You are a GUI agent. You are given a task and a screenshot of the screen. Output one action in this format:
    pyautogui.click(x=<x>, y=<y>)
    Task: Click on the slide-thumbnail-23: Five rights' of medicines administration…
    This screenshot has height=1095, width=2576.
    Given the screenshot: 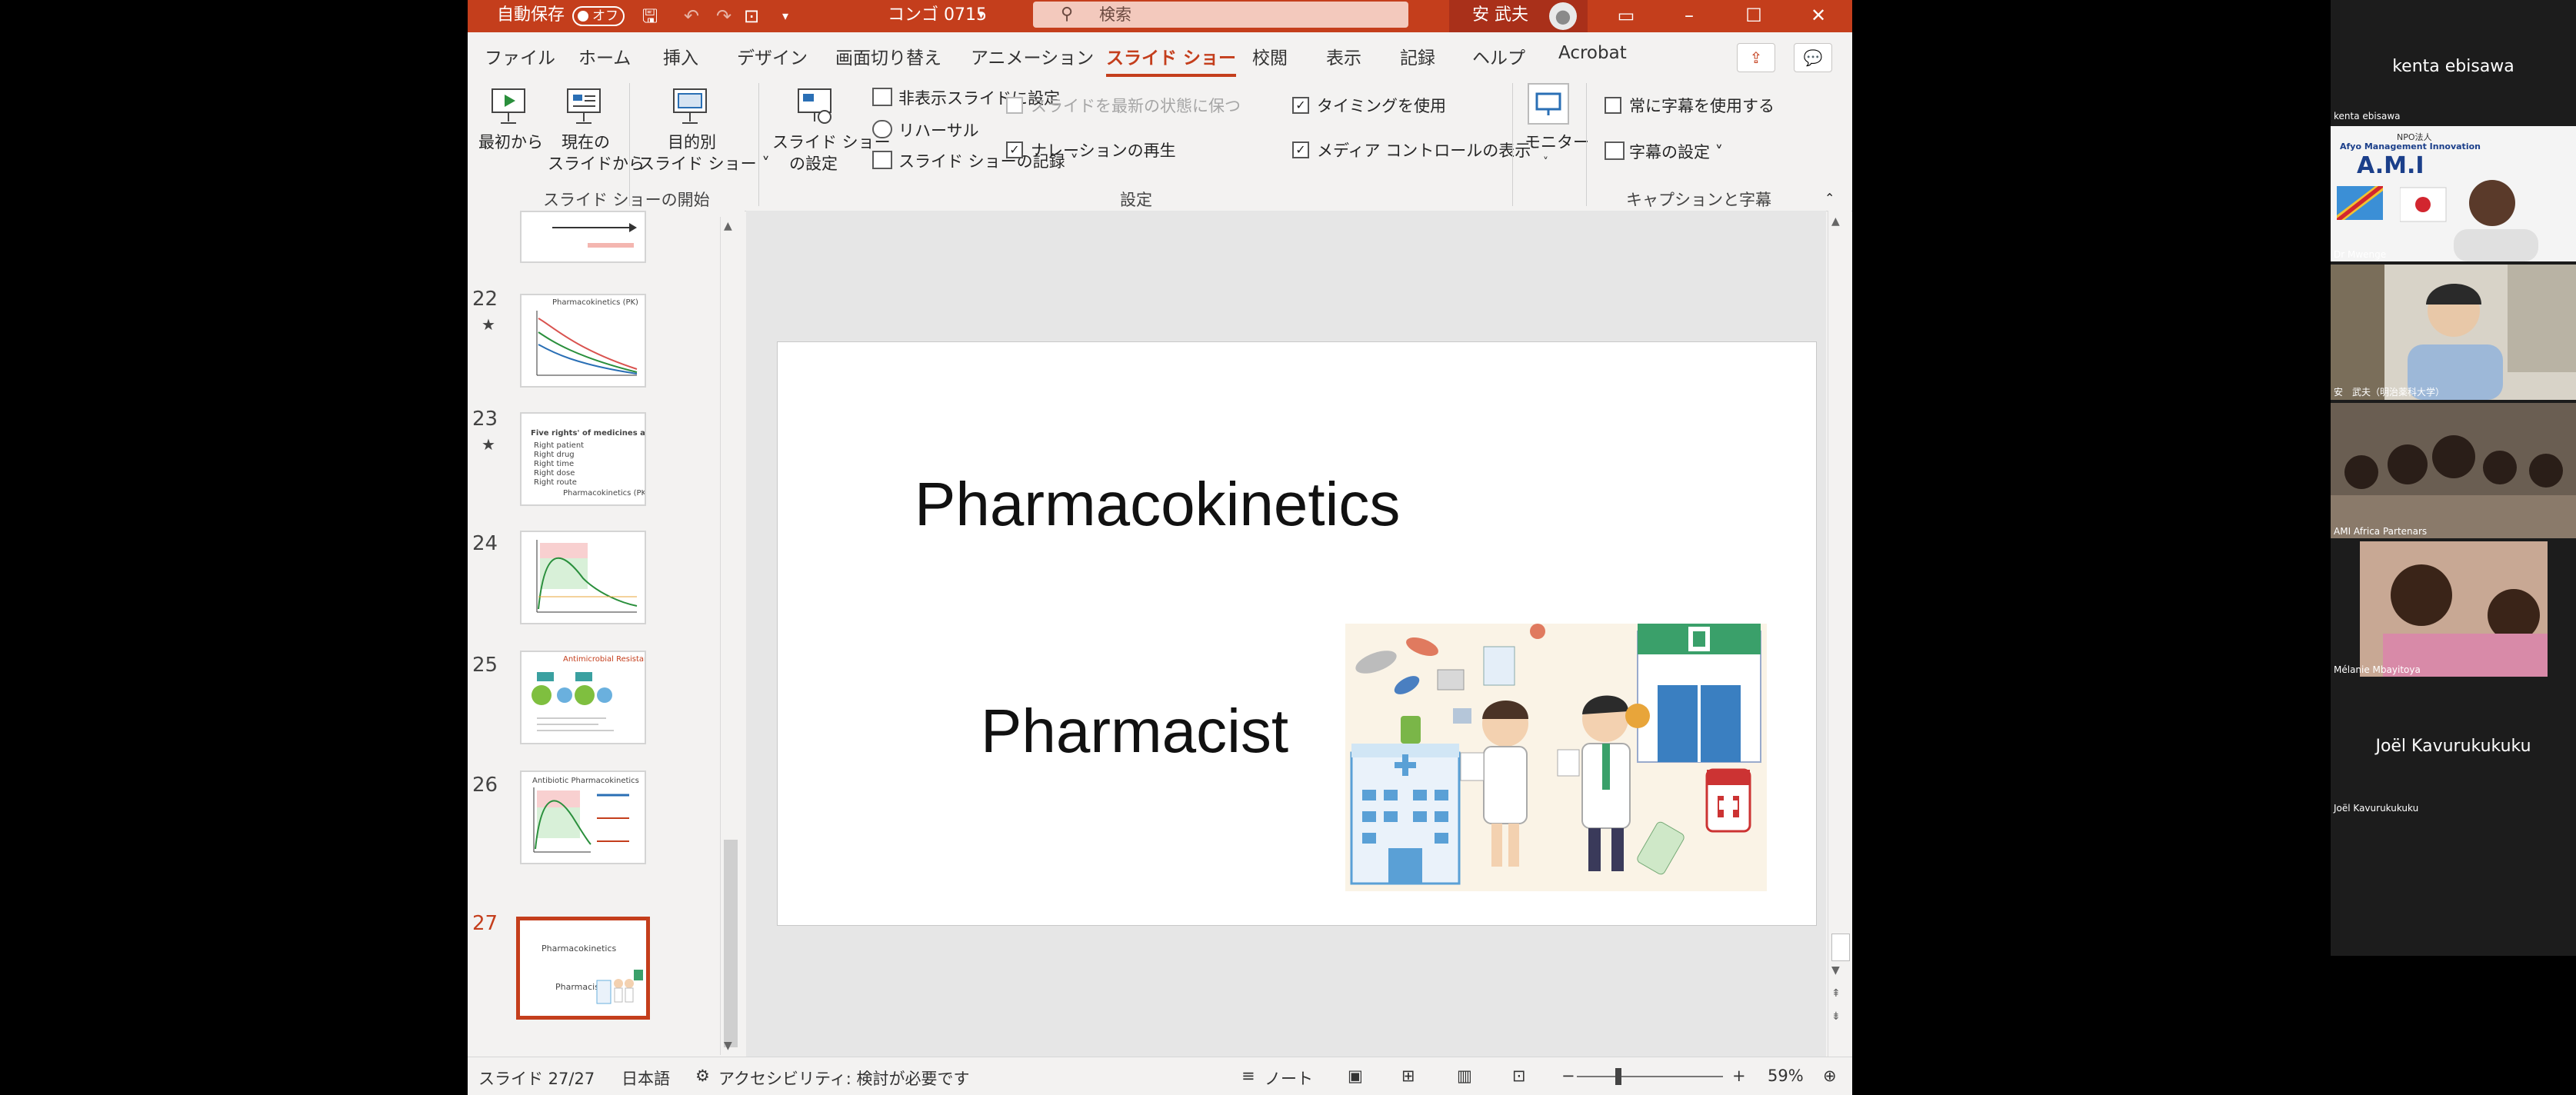 What is the action you would take?
    pyautogui.click(x=583, y=459)
    